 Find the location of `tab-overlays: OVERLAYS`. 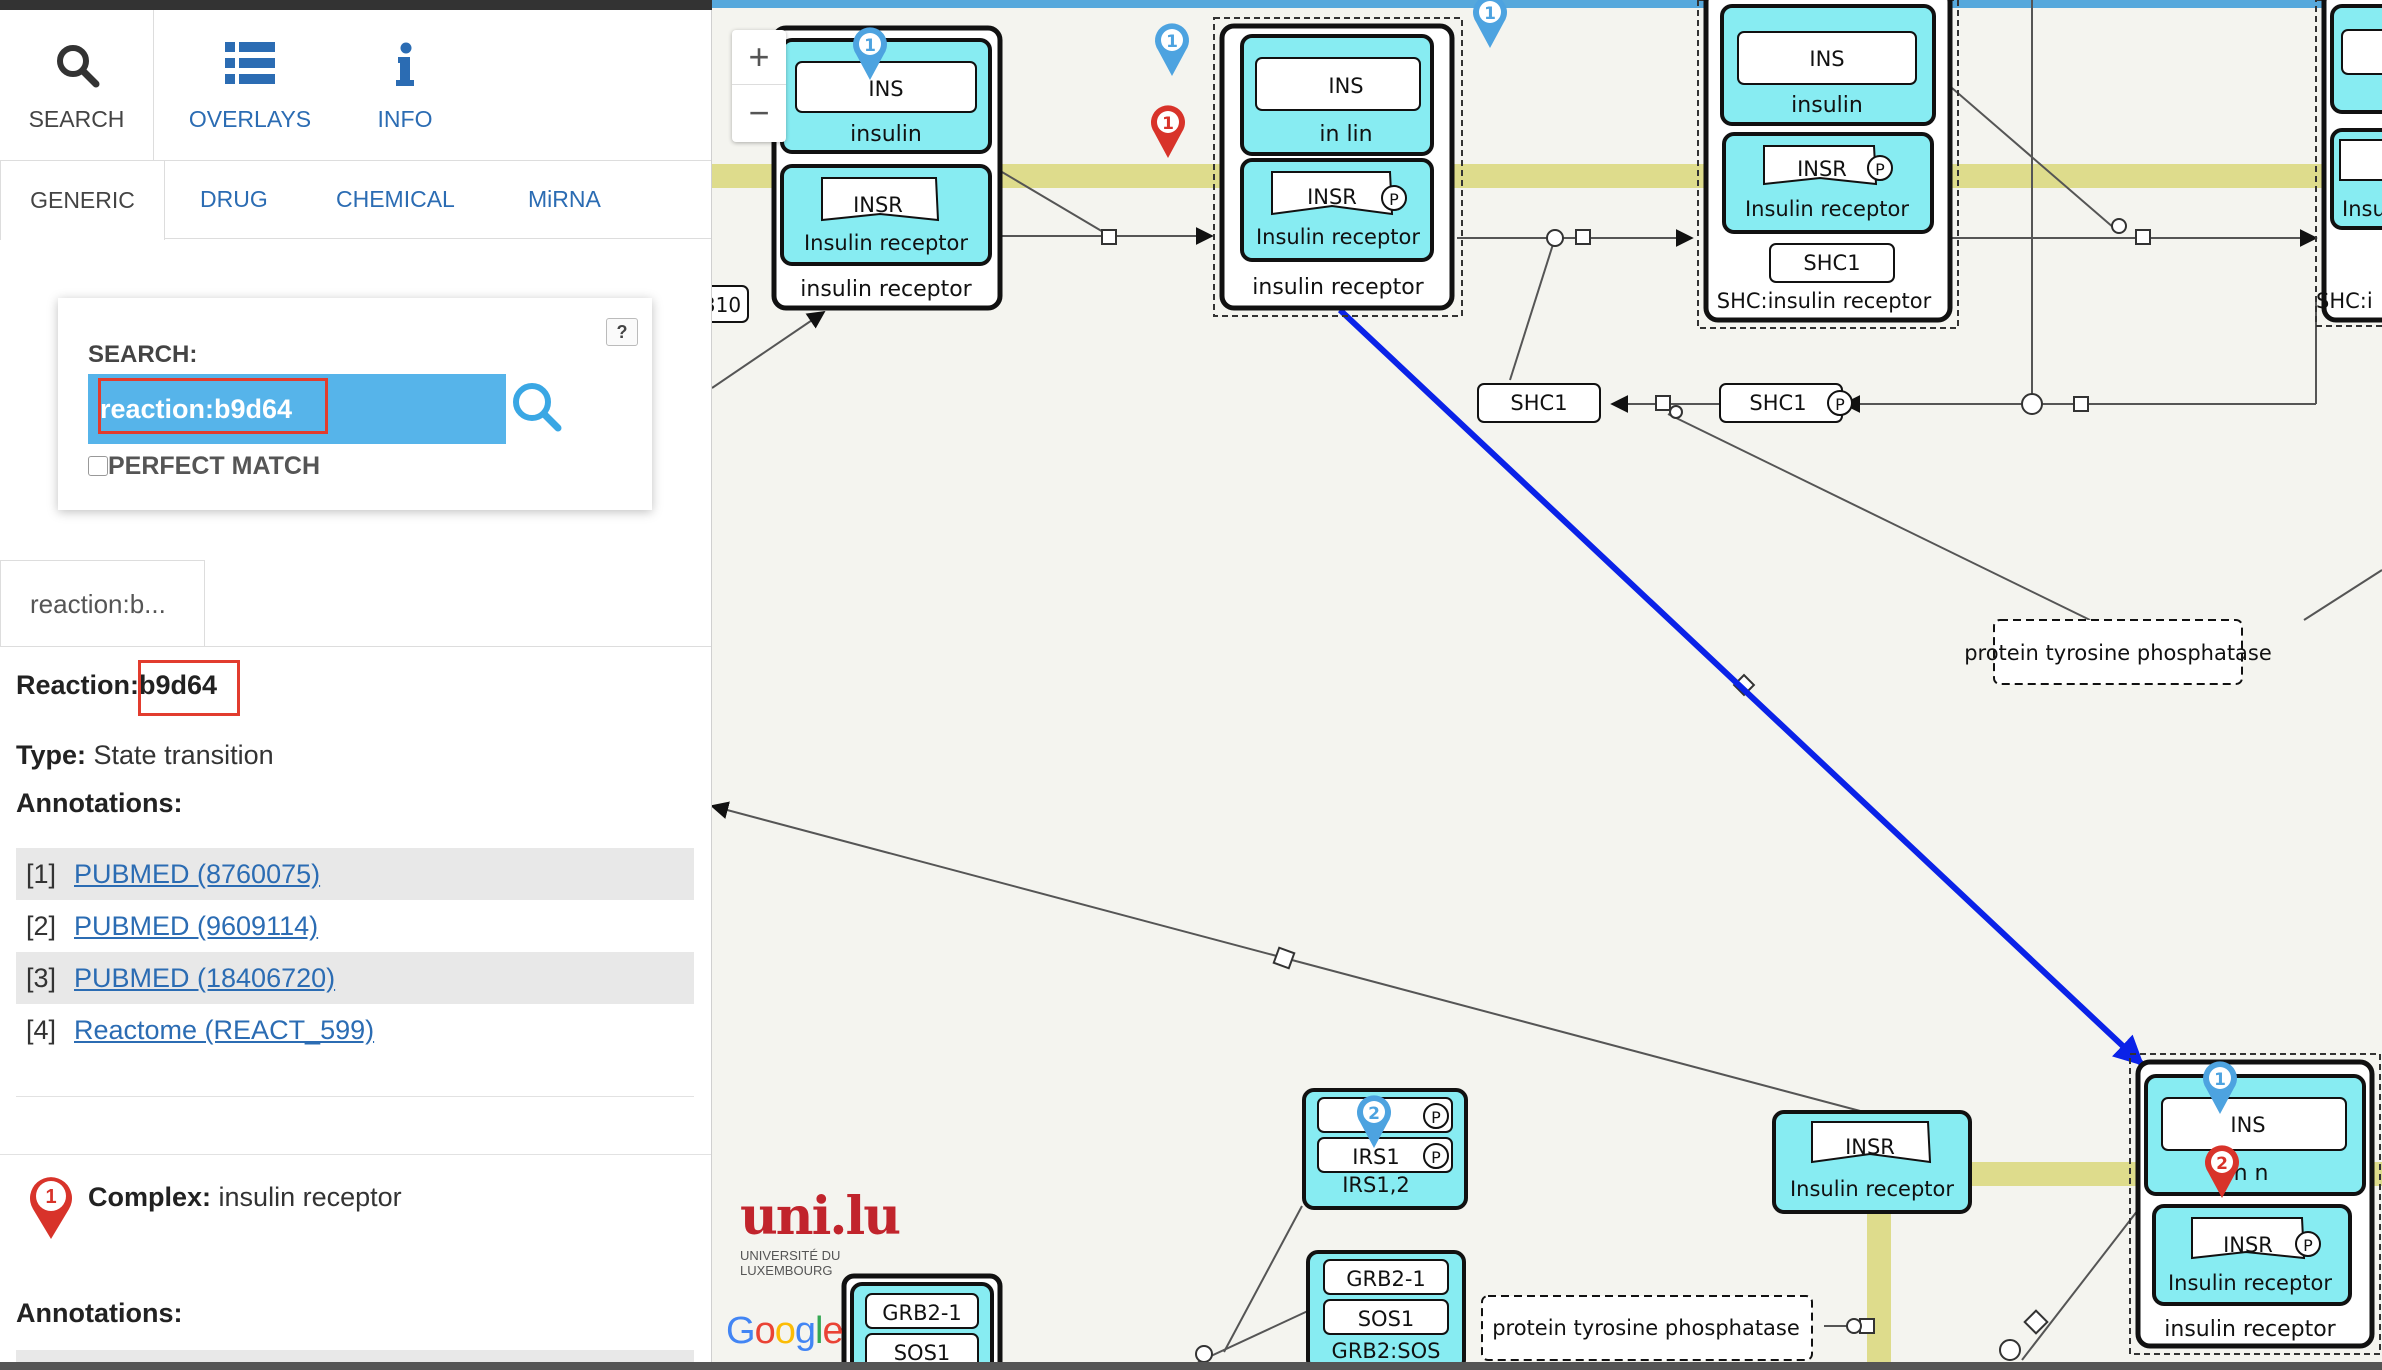

tab-overlays: OVERLAYS is located at coordinates (250, 85).